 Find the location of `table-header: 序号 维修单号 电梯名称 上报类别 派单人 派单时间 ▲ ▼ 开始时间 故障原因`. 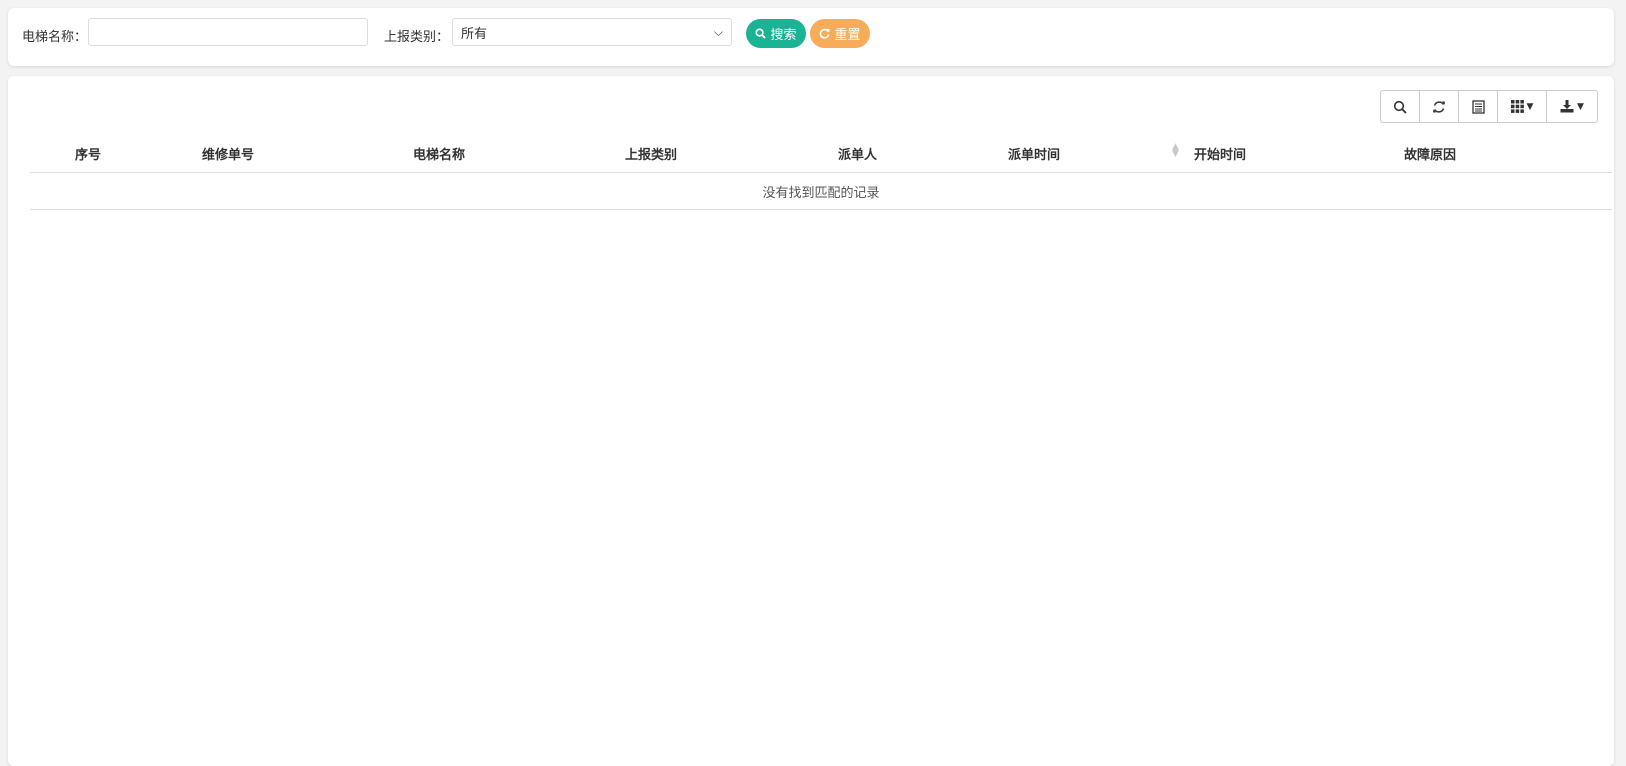

table-header: 序号 维修单号 电梯名称 上报类别 派单人 派单时间 ▲ ▼ 开始时间 故障原因 is located at coordinates (821, 152).